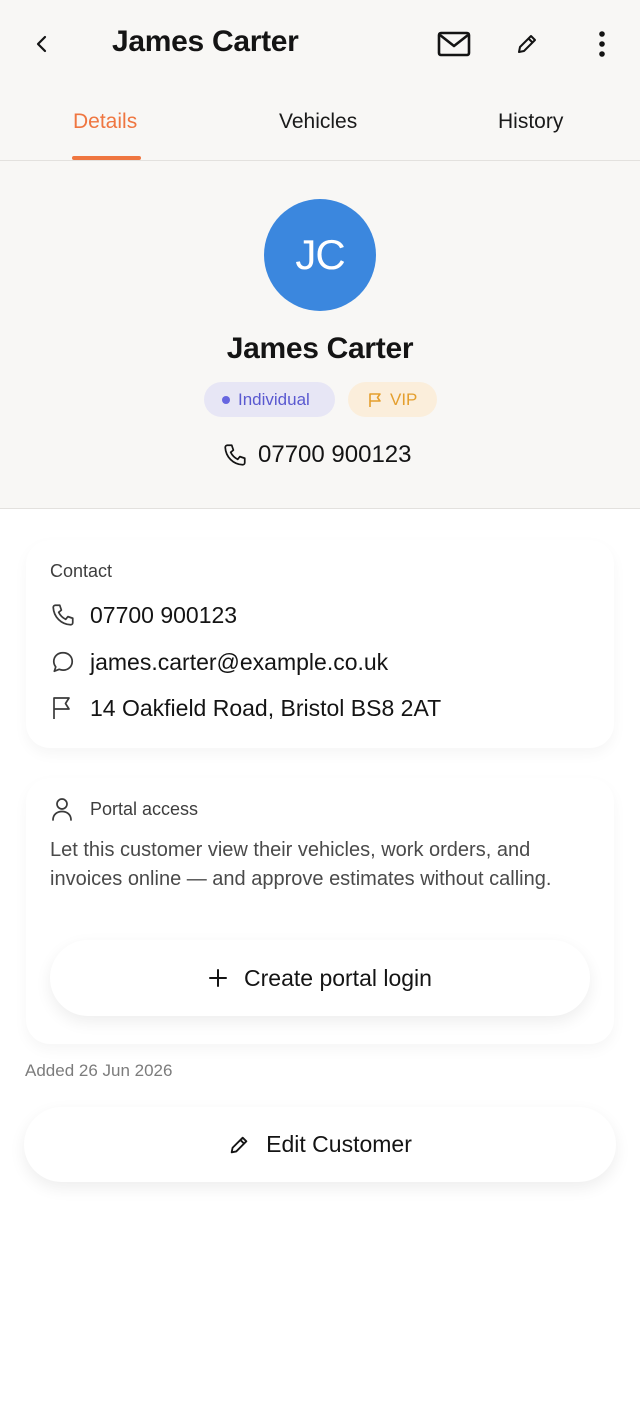  Describe the element at coordinates (320, 348) in the screenshot. I see `customer-name: James Carter` at that location.